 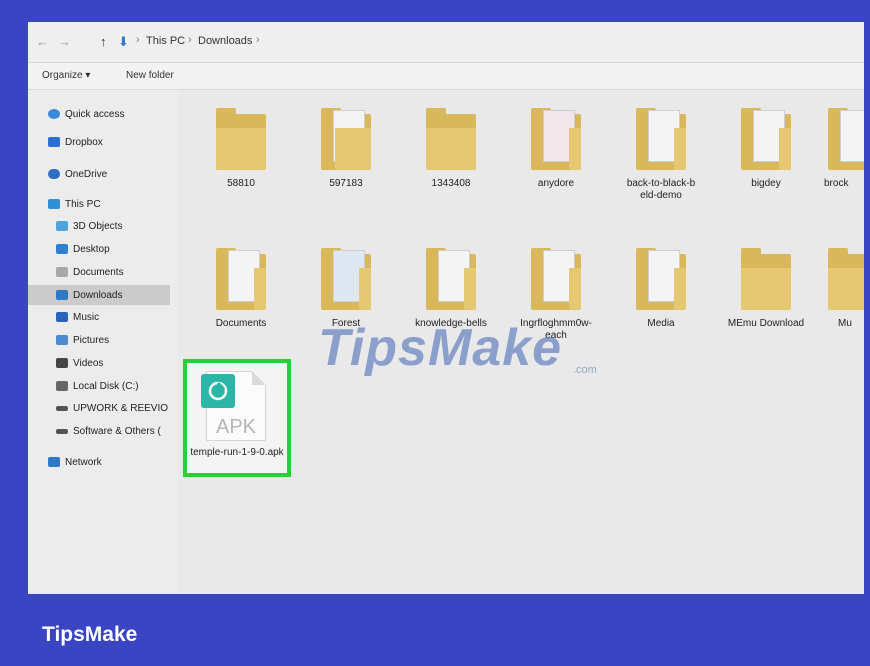 I want to click on folder-item: Mu, so click(x=841, y=289).